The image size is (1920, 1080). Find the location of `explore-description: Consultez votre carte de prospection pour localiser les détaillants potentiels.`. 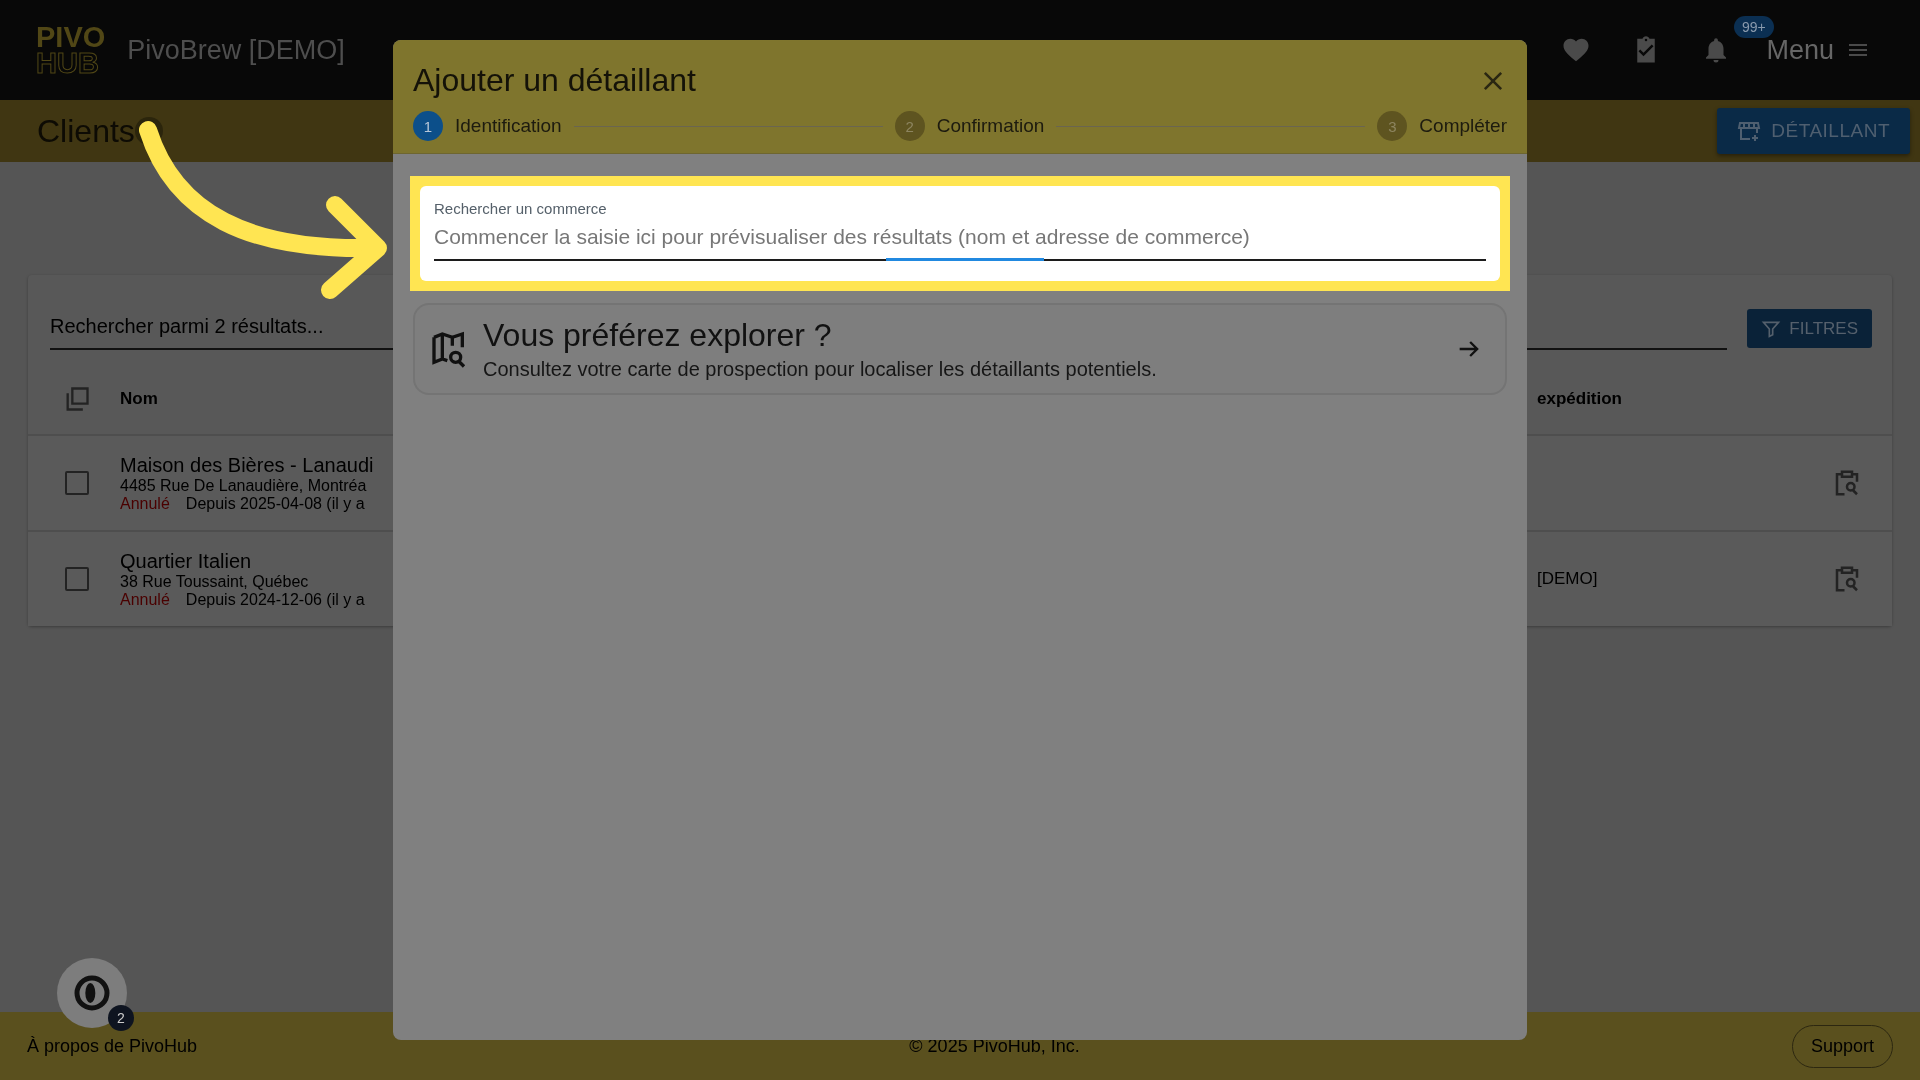

explore-description: Consultez votre carte de prospection pour localiser les détaillants potentiels. is located at coordinates (820, 369).